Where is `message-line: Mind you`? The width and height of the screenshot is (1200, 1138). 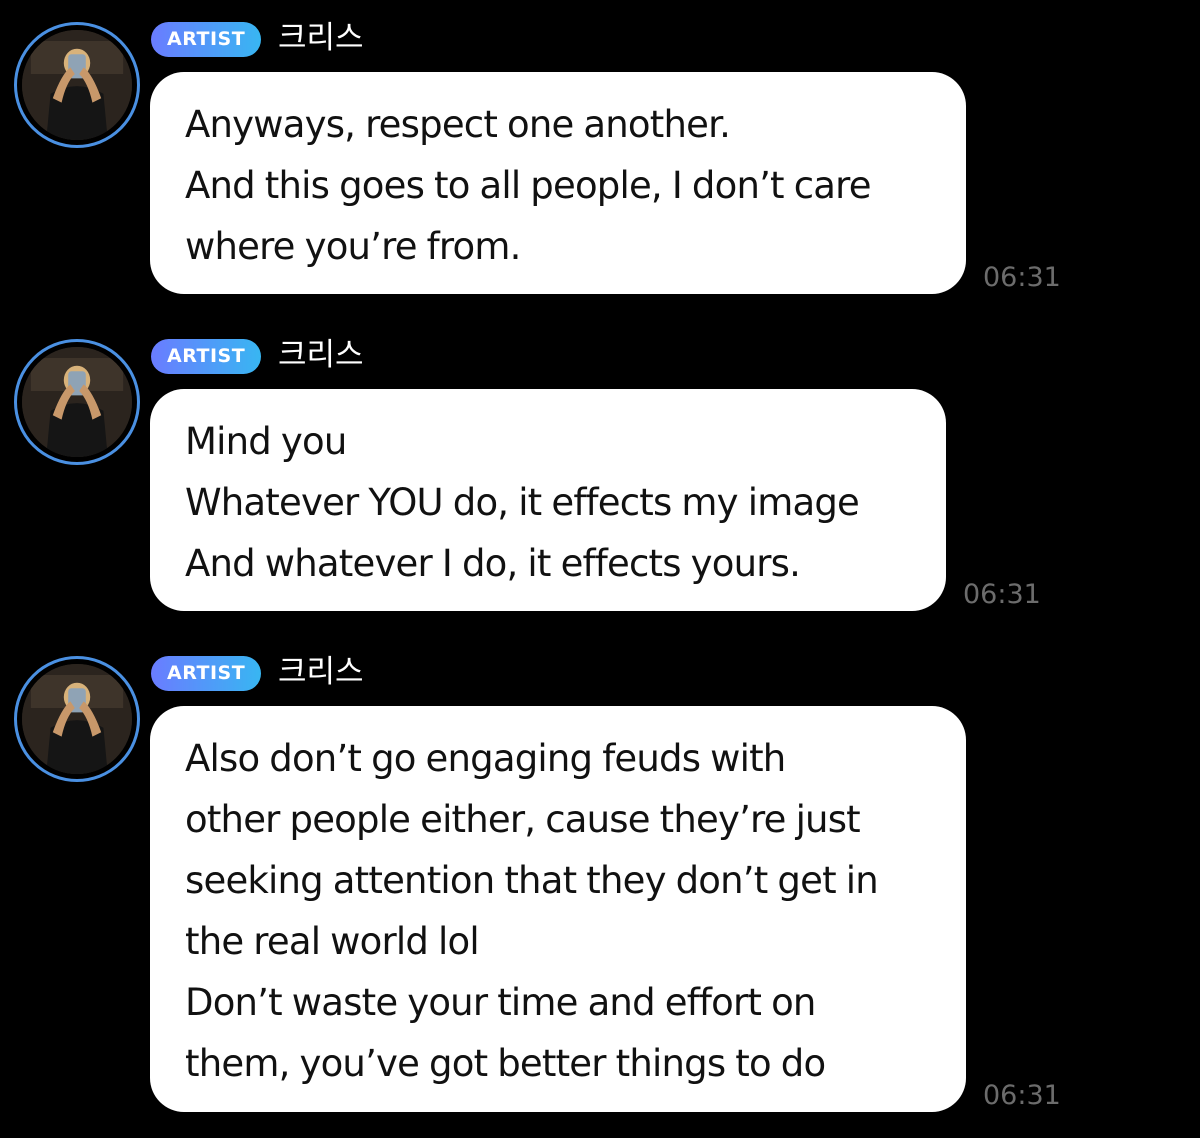 message-line: Mind you is located at coordinates (266, 441).